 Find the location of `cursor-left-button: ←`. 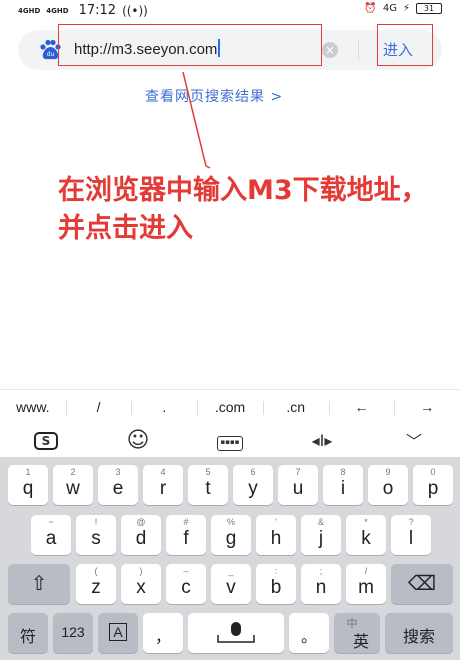

cursor-left-button: ← is located at coordinates (361, 407).